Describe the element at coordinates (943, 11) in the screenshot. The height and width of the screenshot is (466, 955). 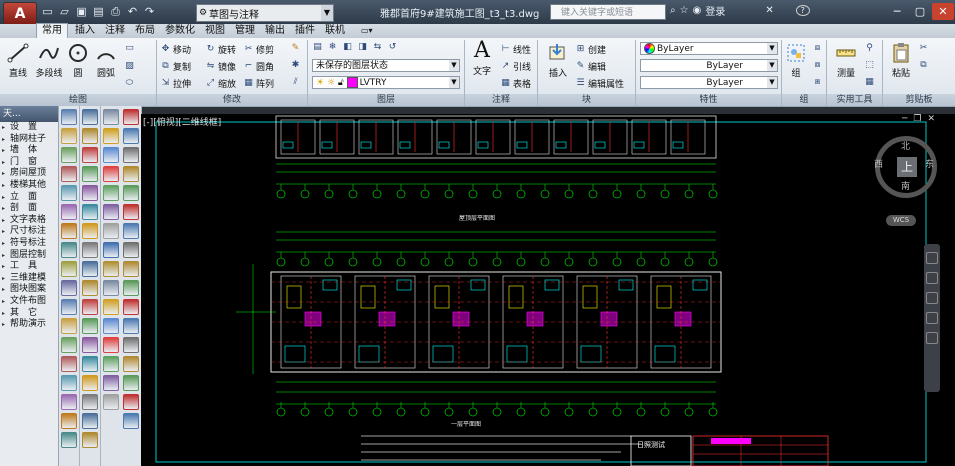
I see `close-button: ✕` at that location.